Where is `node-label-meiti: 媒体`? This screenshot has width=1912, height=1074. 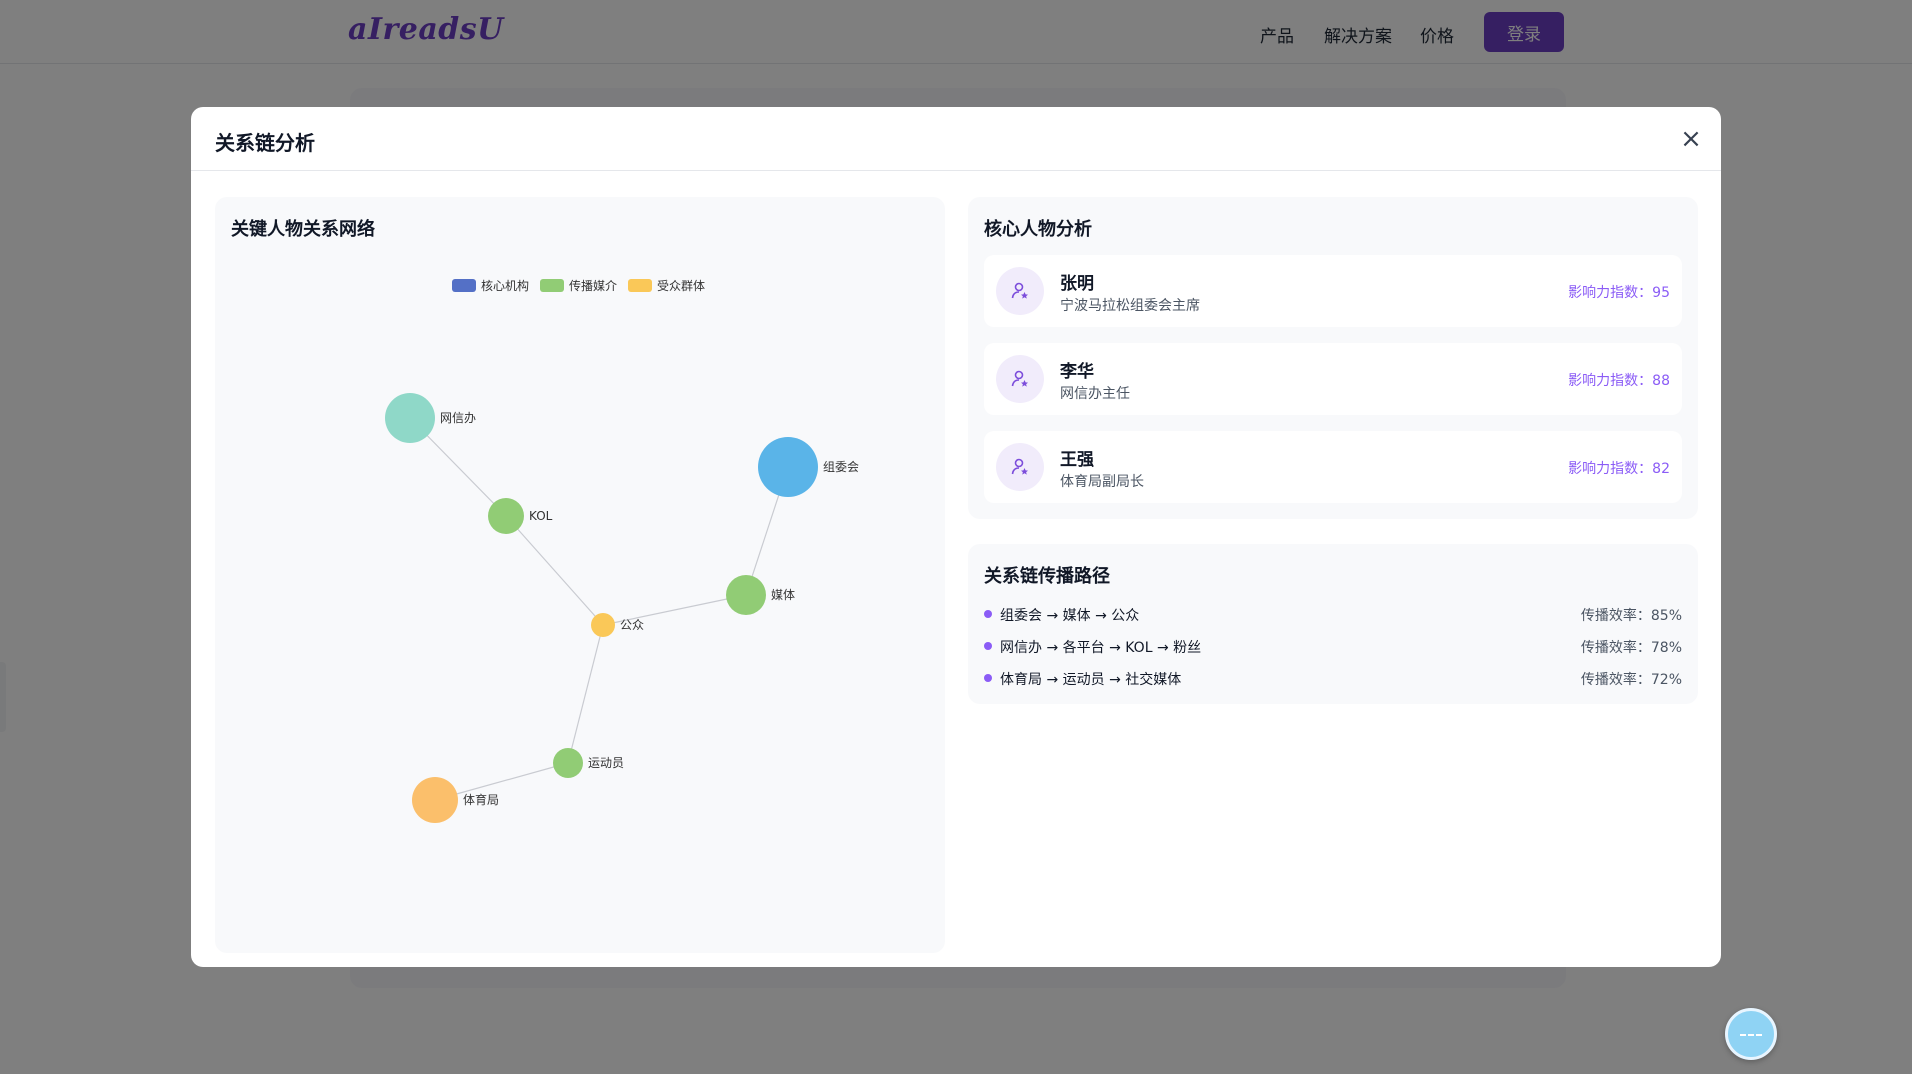
node-label-meiti: 媒体 is located at coordinates (783, 595).